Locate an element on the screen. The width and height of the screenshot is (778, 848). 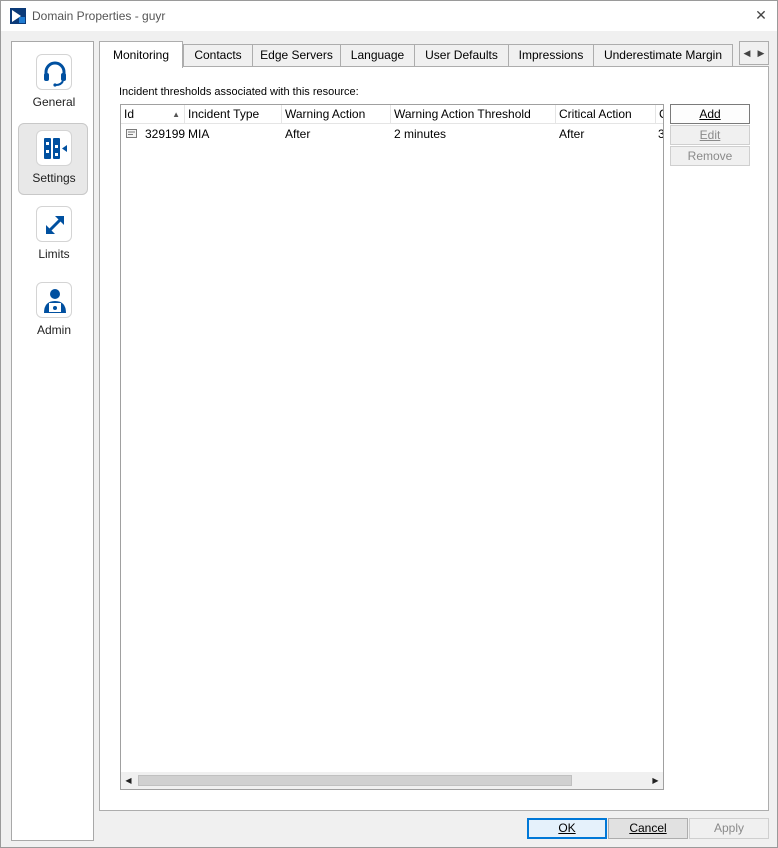
tab-edge-servers: Edge Servers is located at coordinates (296, 55).